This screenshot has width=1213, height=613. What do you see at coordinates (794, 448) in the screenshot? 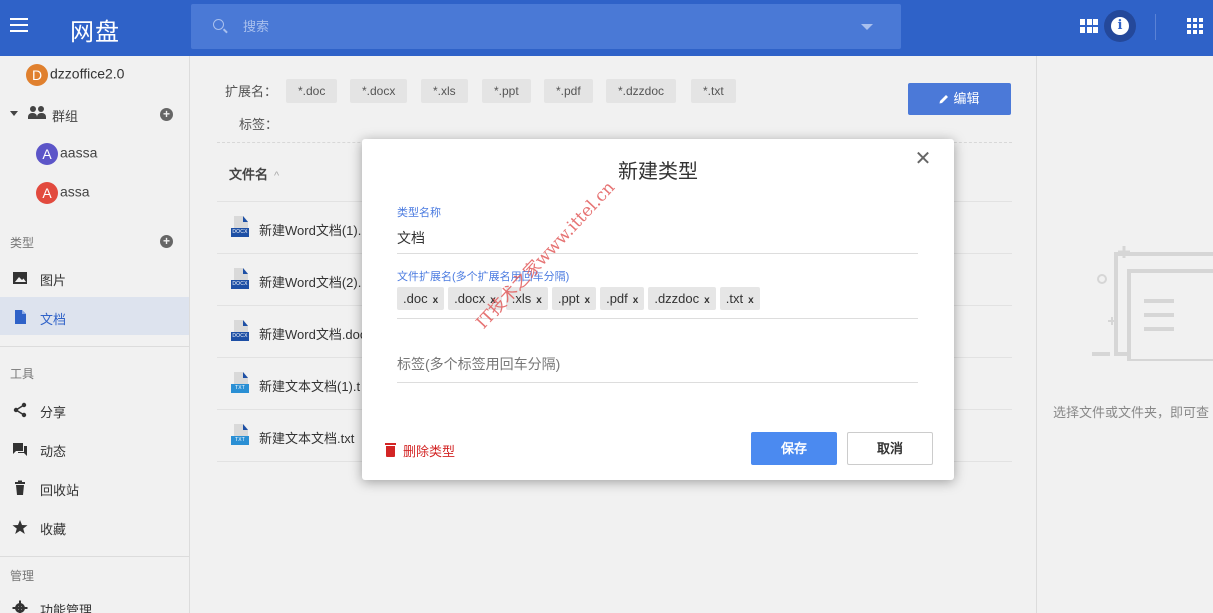
I see `save-button: 保存` at bounding box center [794, 448].